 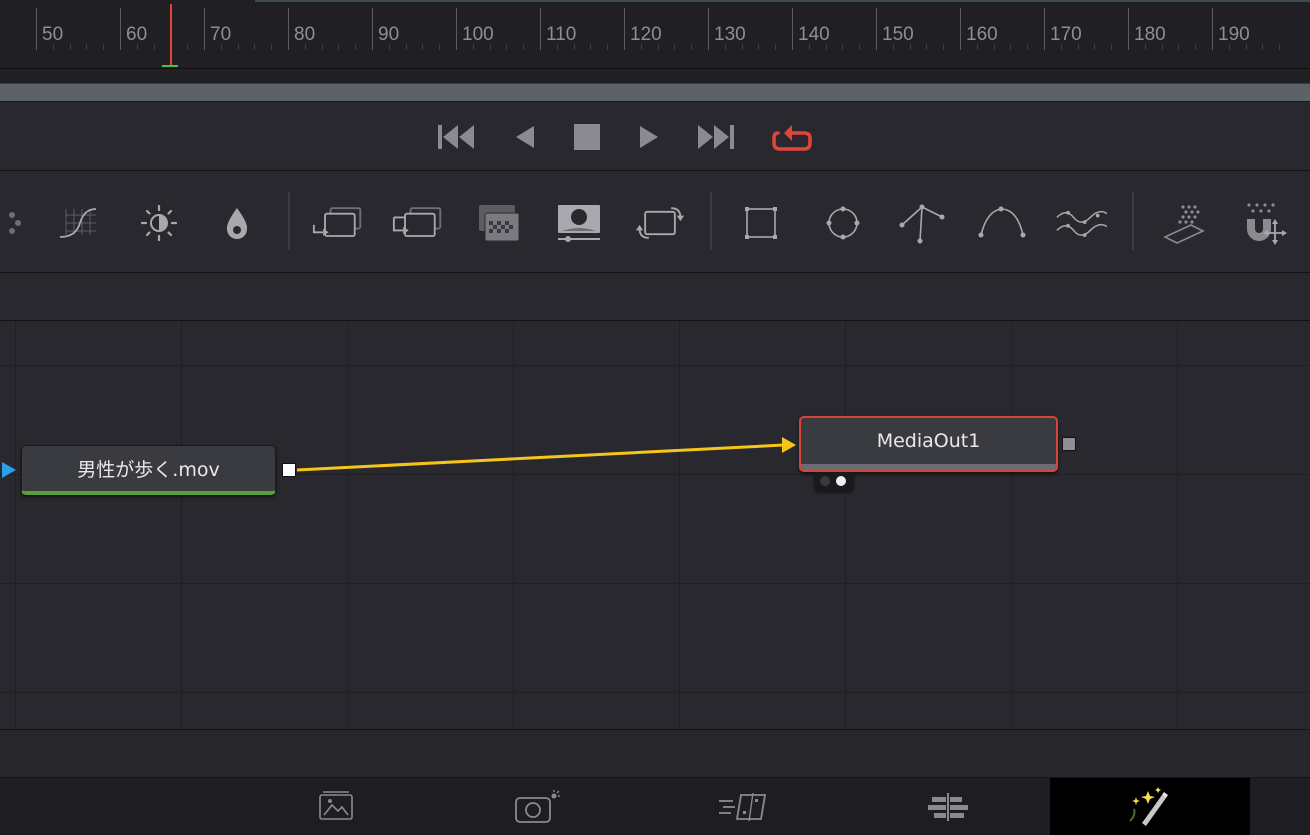 I want to click on stop-icon, so click(x=587, y=137).